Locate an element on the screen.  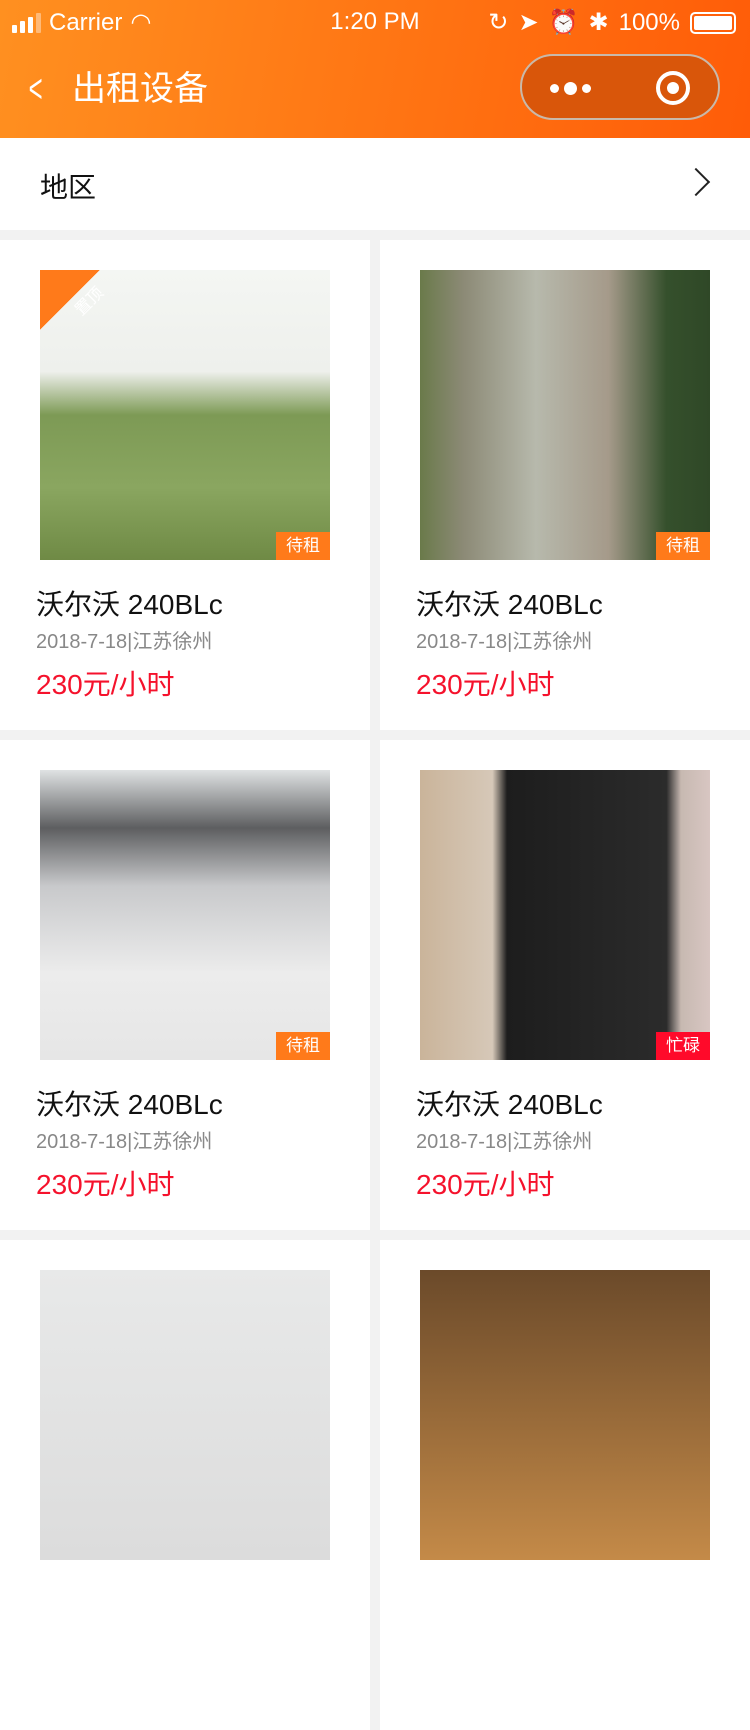
pinned-ribbon: 置顶 is located at coordinates (85, 315).